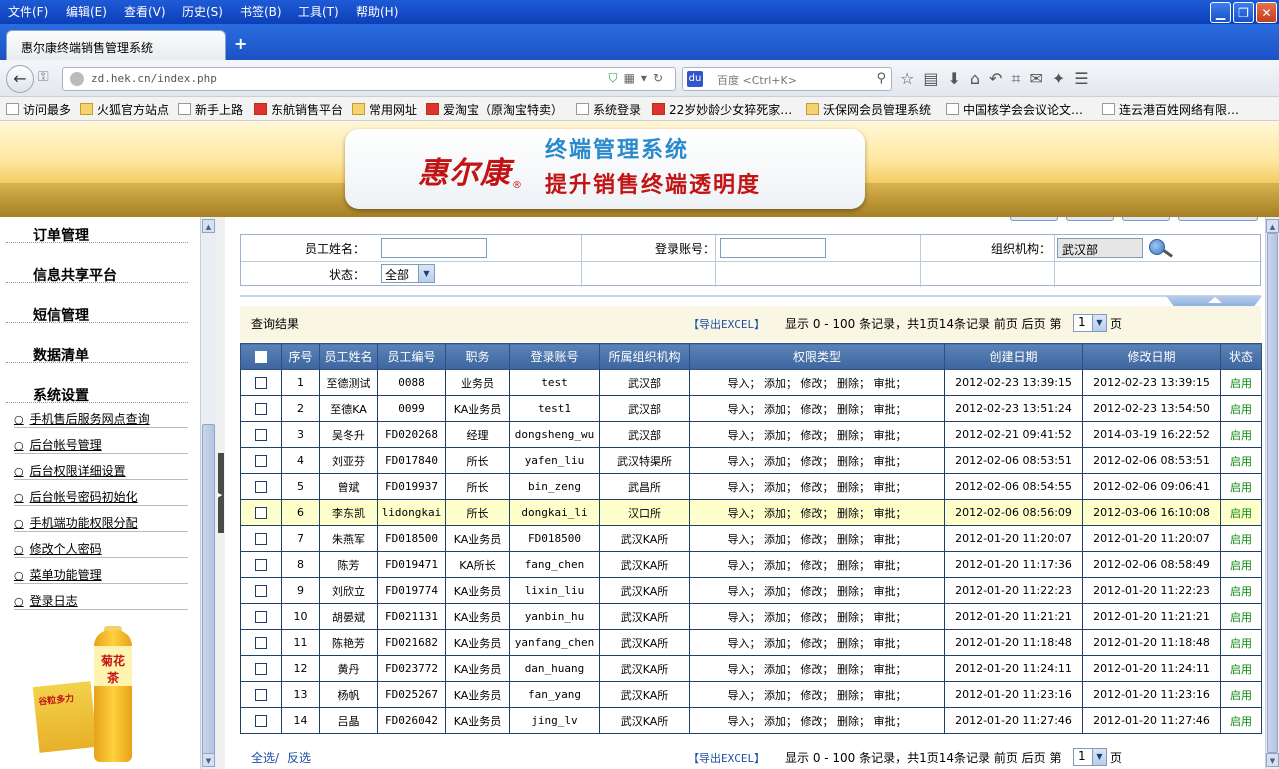 Image resolution: width=1279 pixels, height=769 pixels. I want to click on chat-icon: ✉, so click(1040, 78).